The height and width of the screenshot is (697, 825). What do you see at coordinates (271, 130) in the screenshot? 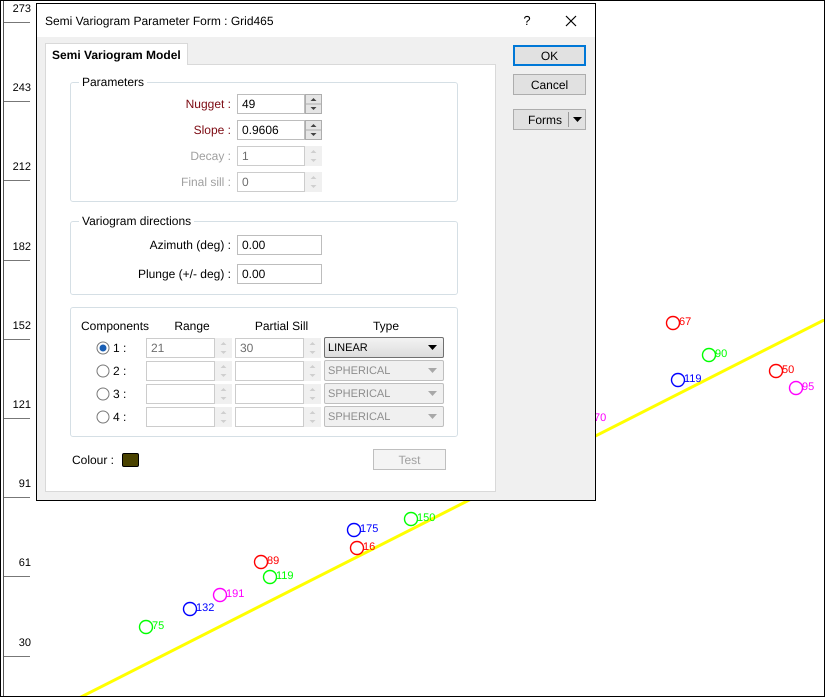
I see `input-field: 0.9606` at bounding box center [271, 130].